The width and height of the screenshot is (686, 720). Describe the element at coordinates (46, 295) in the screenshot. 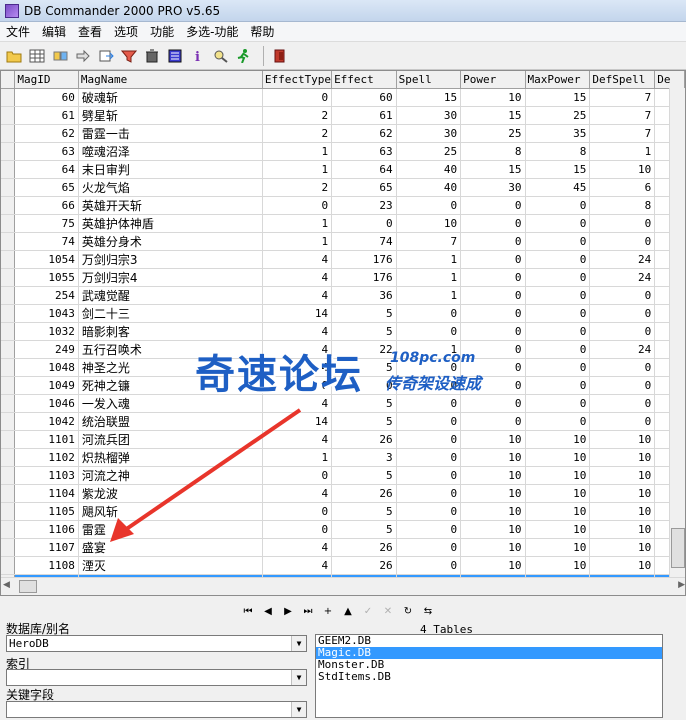

I see `grid-cell: 254` at that location.